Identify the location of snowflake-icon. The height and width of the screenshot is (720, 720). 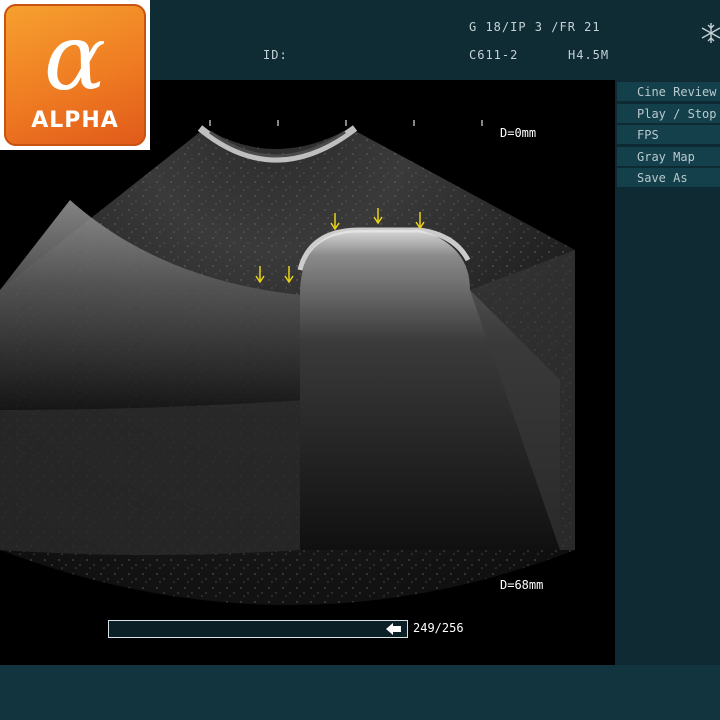
(710, 33).